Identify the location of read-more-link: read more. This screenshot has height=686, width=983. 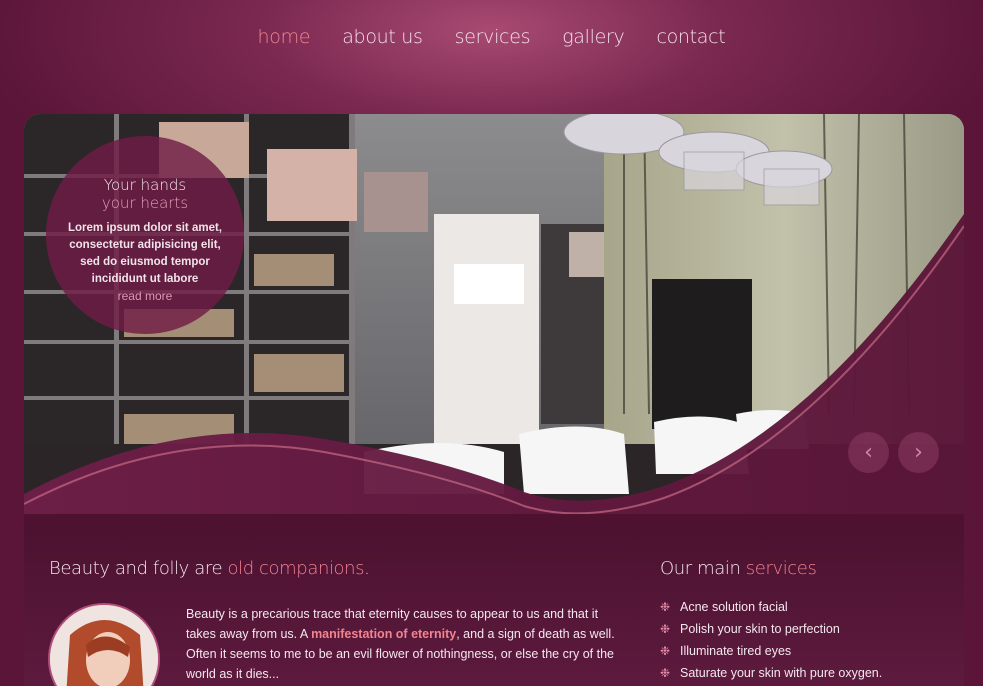
(145, 296).